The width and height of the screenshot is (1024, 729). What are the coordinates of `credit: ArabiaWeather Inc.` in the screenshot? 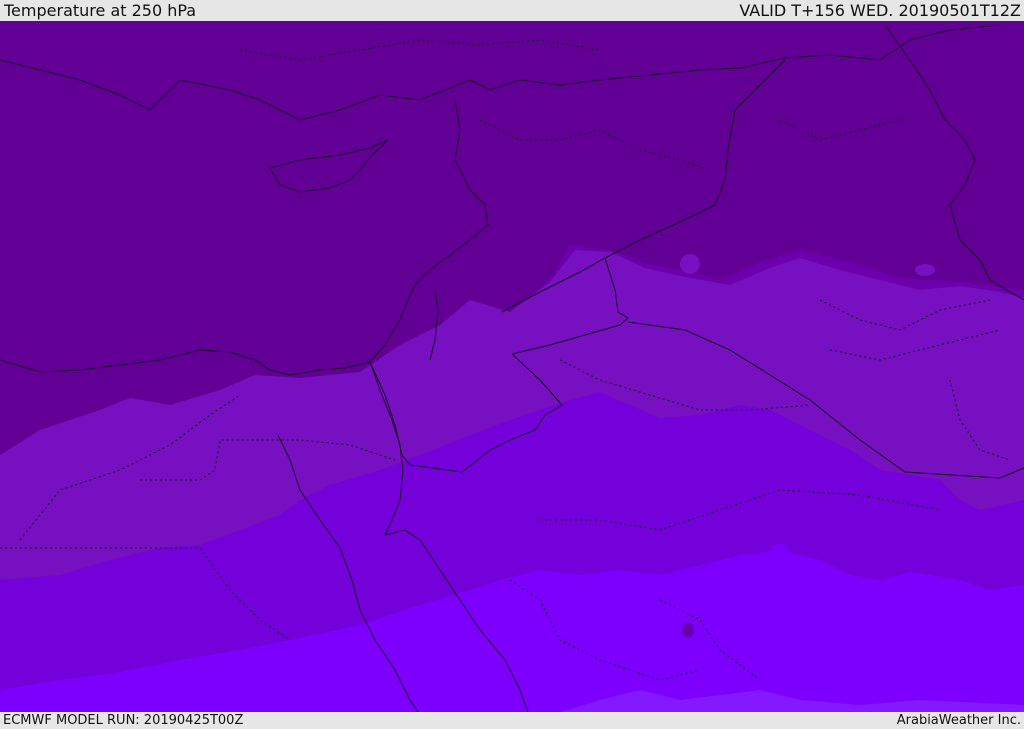 It's located at (958, 720).